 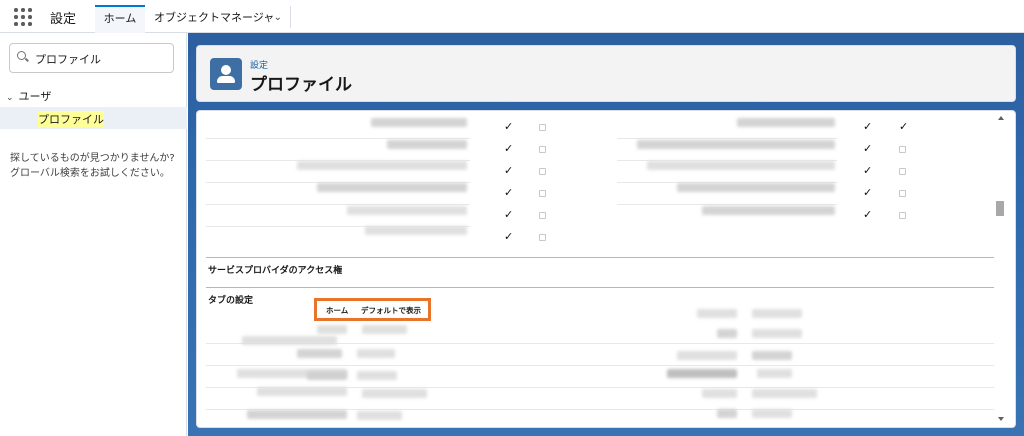 I want to click on quick-find-search: プロファイル, so click(x=91, y=58).